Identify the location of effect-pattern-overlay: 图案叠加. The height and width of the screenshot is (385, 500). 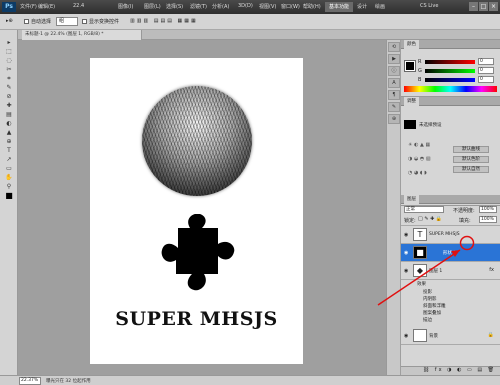
(432, 313).